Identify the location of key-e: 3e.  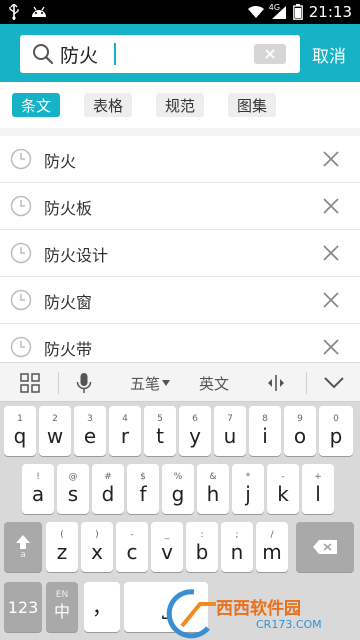
(90, 431).